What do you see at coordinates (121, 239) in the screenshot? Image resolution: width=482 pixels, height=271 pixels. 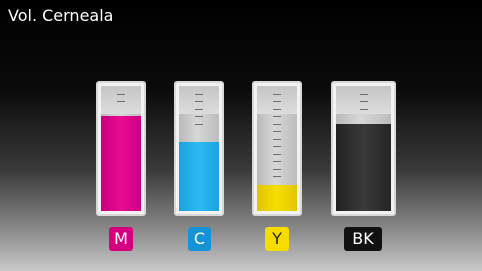 I see `magenta-label: M` at bounding box center [121, 239].